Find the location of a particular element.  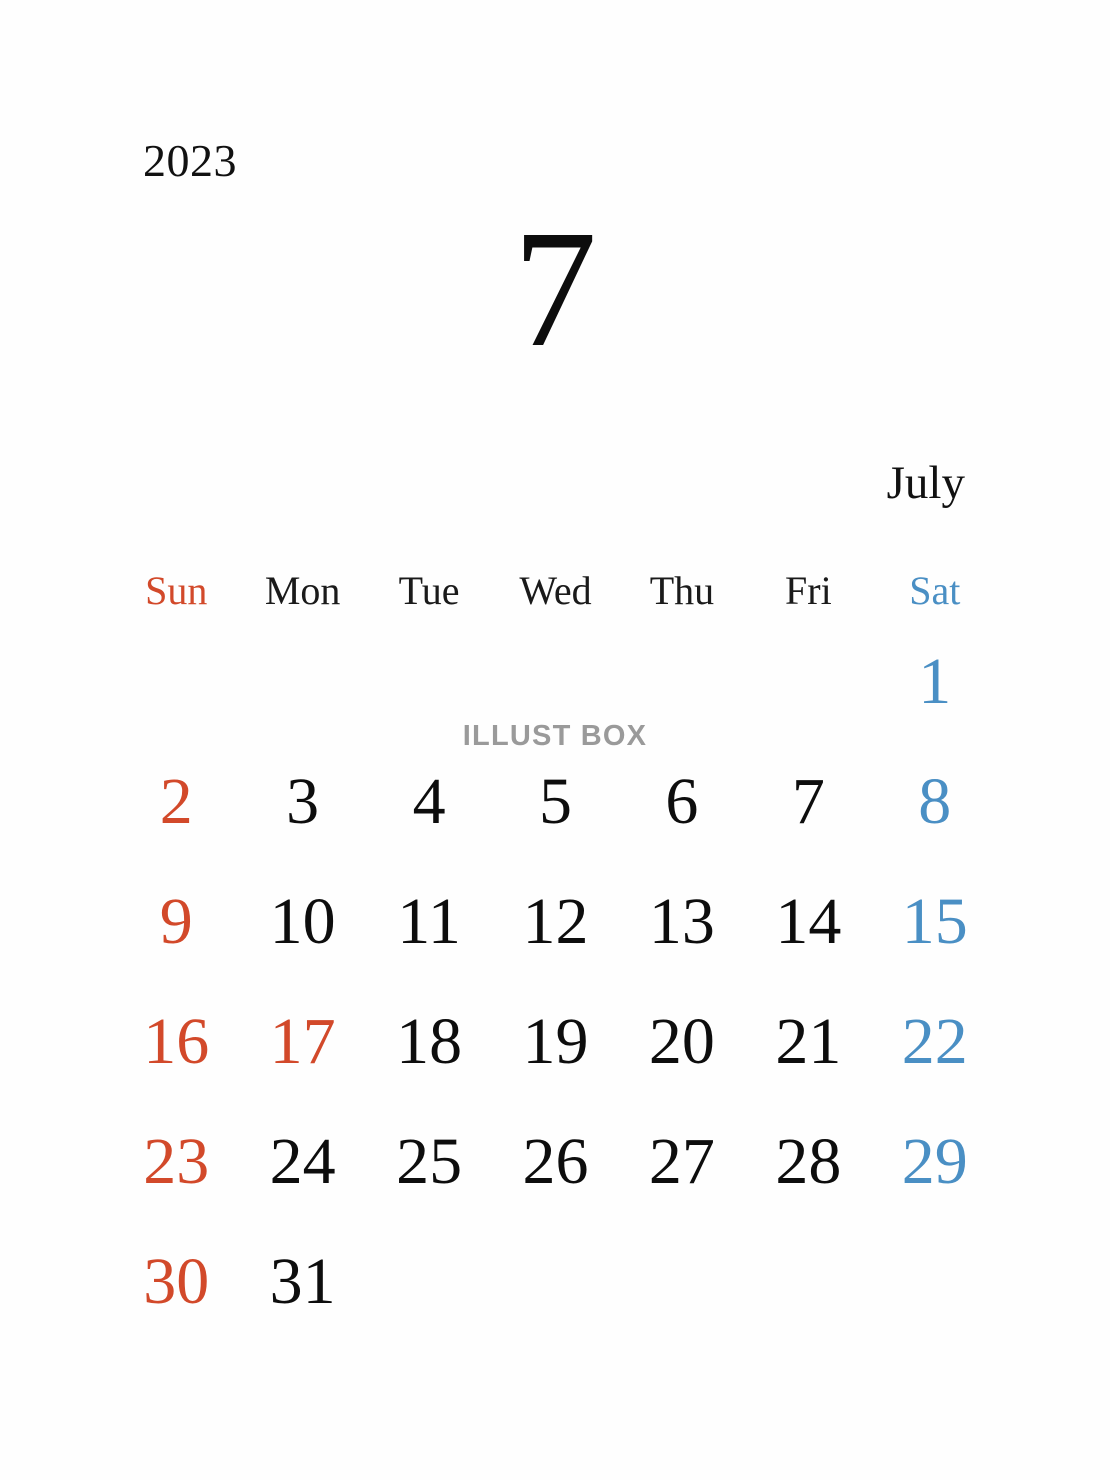

calendar-day-cell: 4 is located at coordinates (429, 802).